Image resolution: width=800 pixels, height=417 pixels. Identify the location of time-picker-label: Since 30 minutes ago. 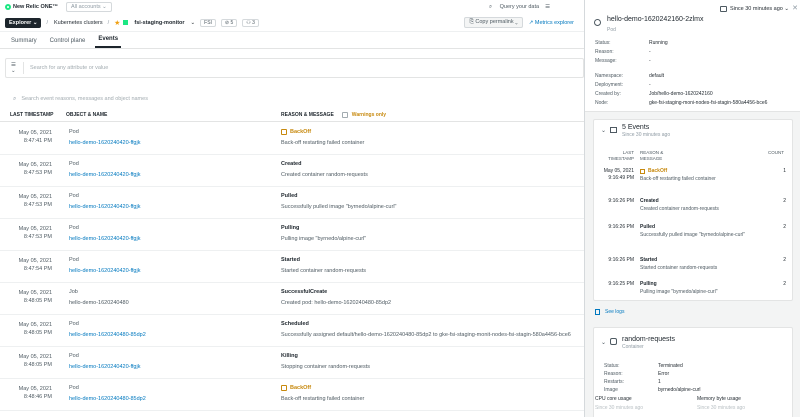
(756, 9).